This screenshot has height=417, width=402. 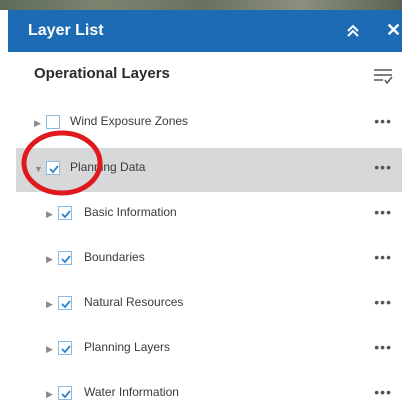 What do you see at coordinates (383, 76) in the screenshot?
I see `filter-list-icon` at bounding box center [383, 76].